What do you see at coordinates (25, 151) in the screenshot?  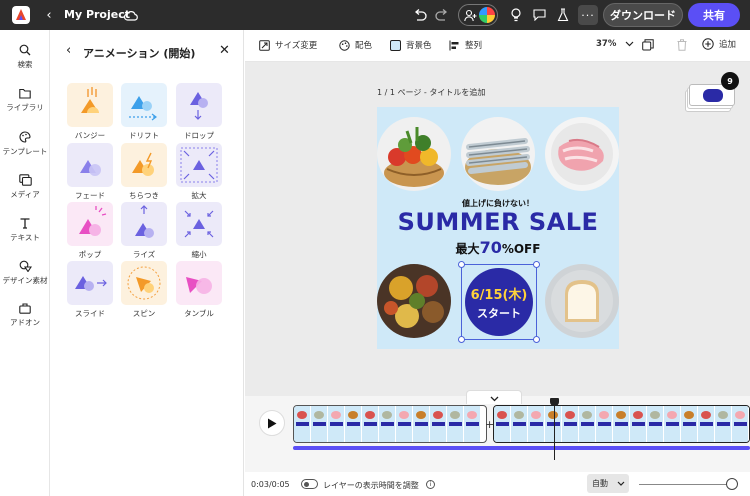 I see `rail-label: テンプレート` at bounding box center [25, 151].